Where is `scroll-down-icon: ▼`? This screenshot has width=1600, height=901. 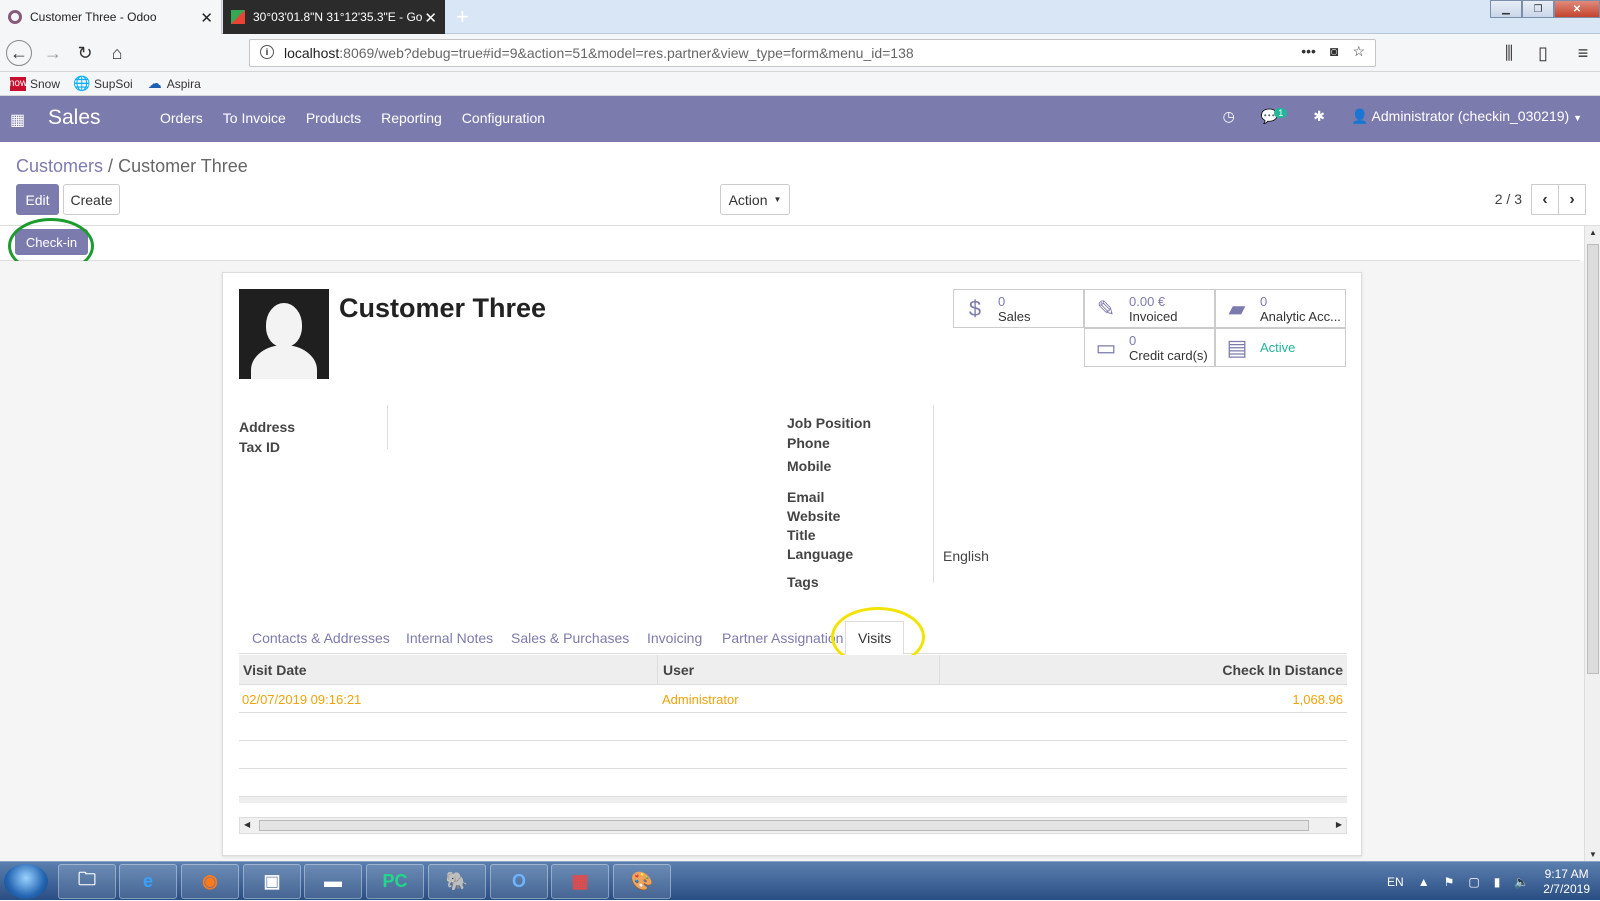
scroll-down-icon: ▼ is located at coordinates (1593, 854).